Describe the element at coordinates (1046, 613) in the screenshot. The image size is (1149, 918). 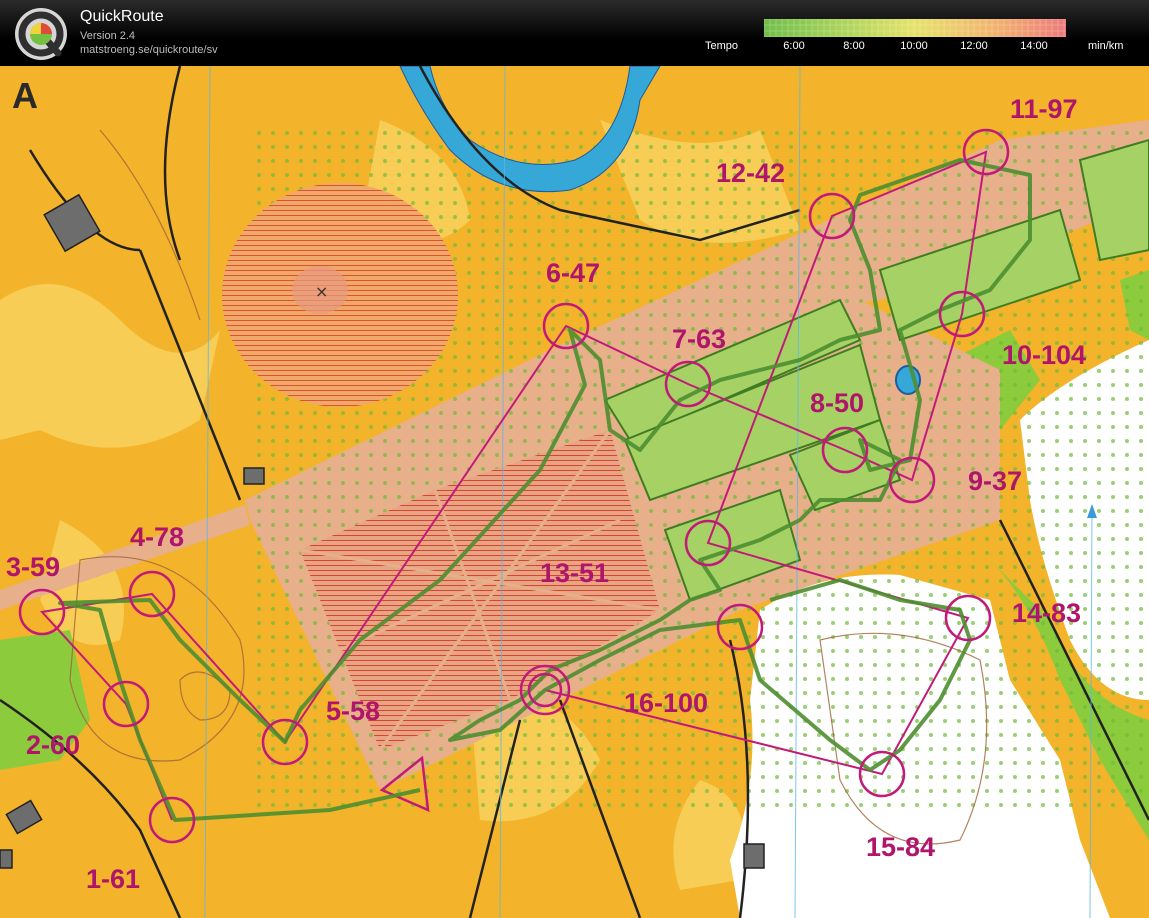
I see `control-label-14: 14-83` at that location.